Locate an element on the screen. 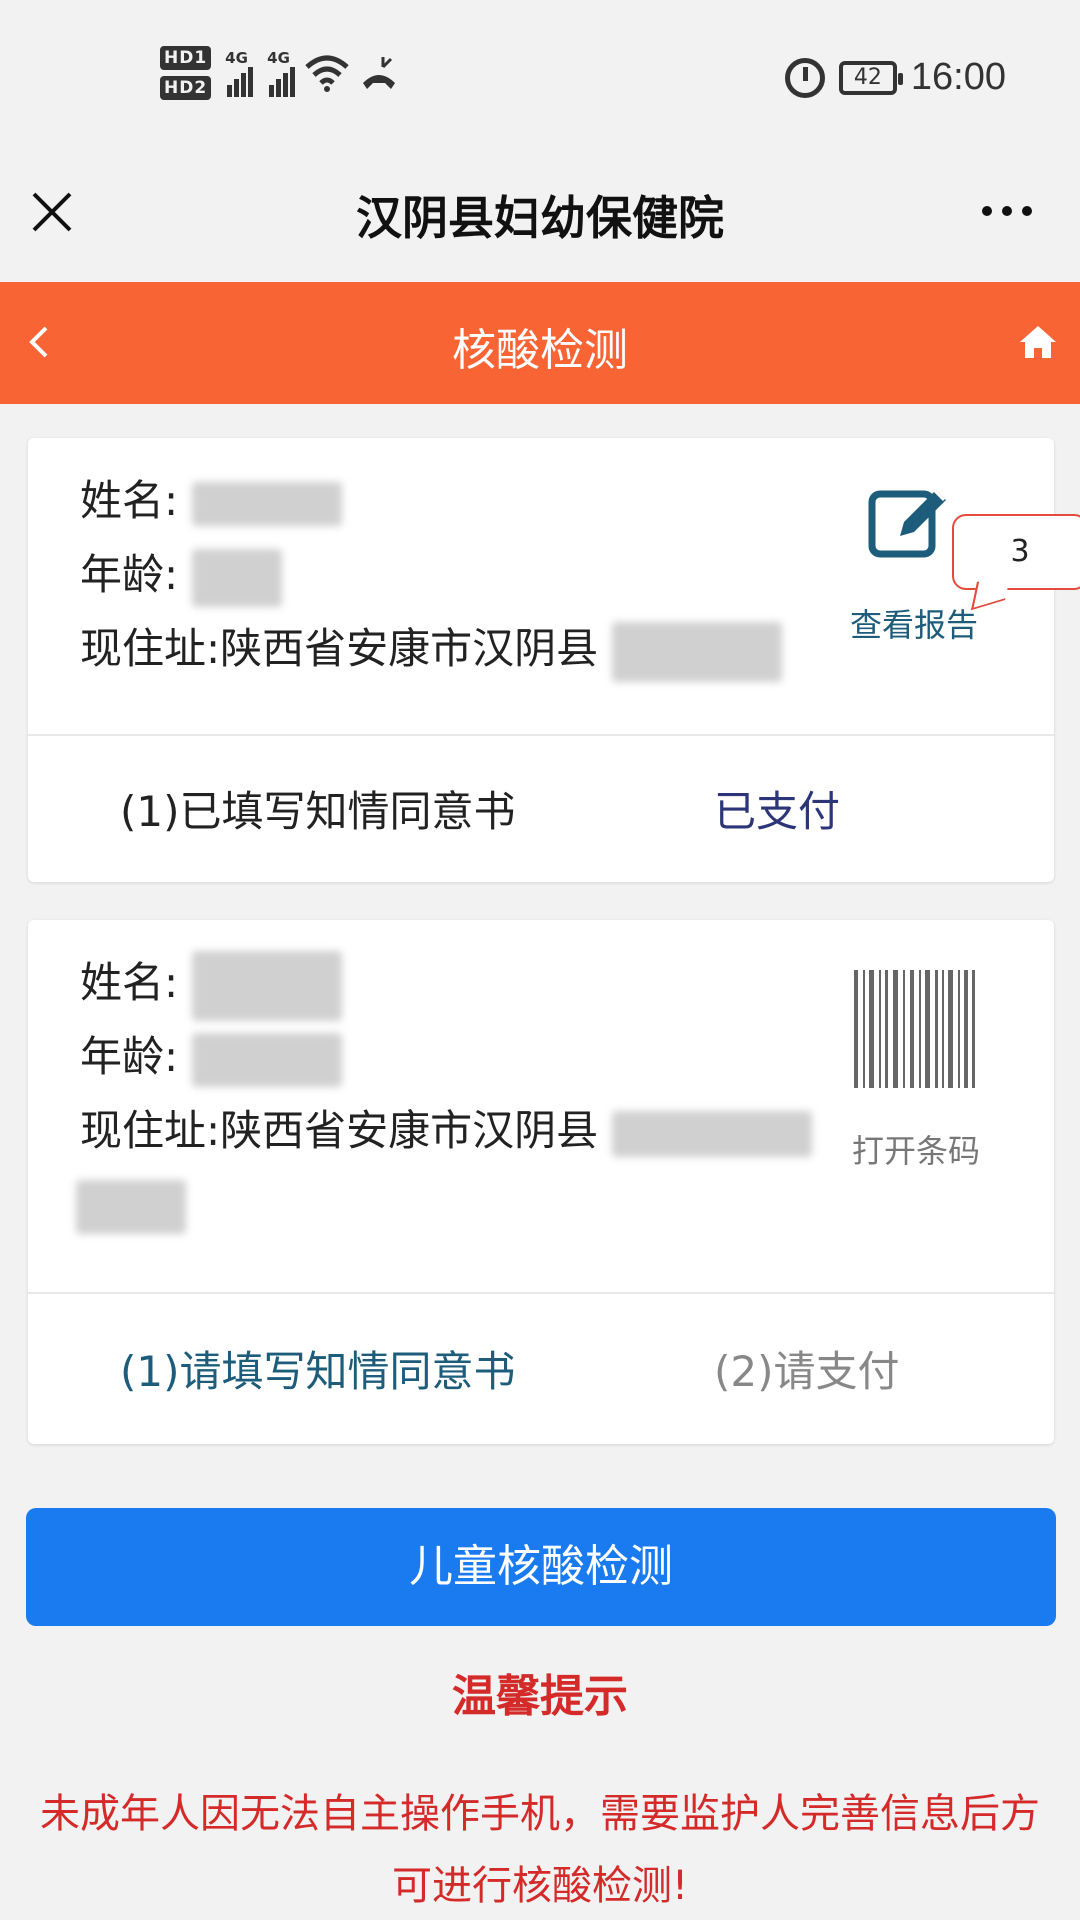 This screenshot has width=1080, height=1920. signal-icon-2: 4G is located at coordinates (281, 73).